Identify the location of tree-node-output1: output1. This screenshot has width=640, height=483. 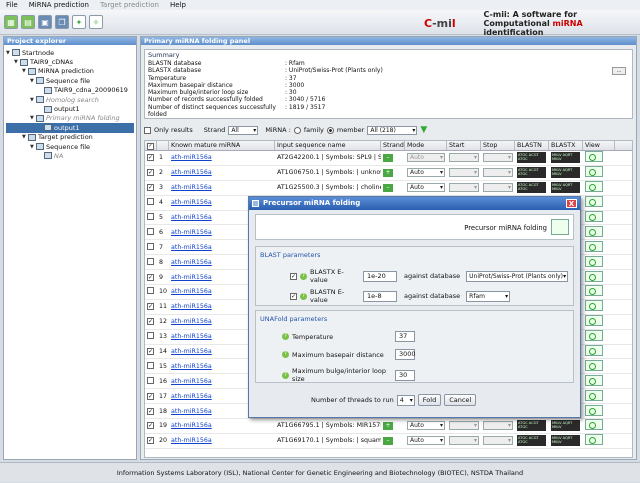
(70, 108).